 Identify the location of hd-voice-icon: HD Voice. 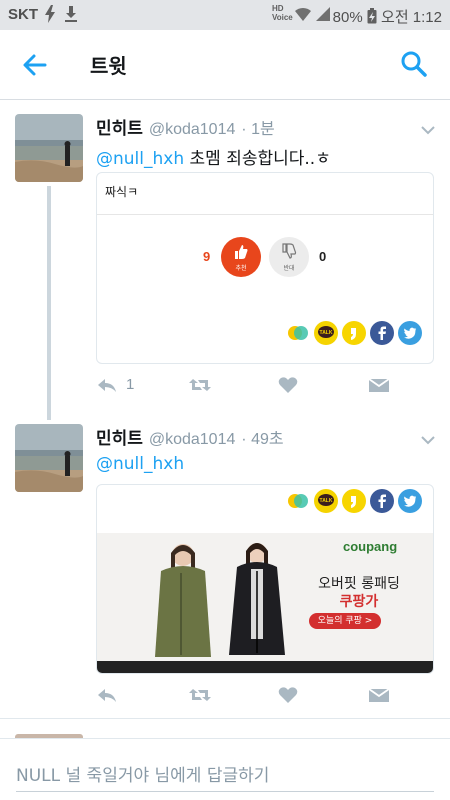
(282, 13).